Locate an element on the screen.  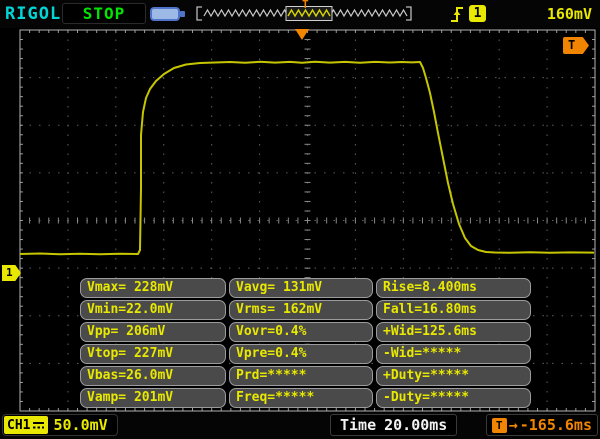
measurement-cell-pduty: +Duty=***** is located at coordinates (453, 376).